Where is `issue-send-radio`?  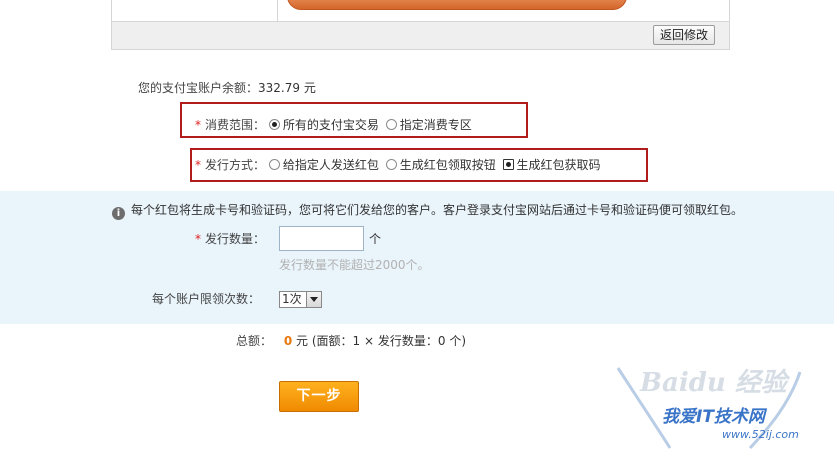
issue-send-radio is located at coordinates (274, 164).